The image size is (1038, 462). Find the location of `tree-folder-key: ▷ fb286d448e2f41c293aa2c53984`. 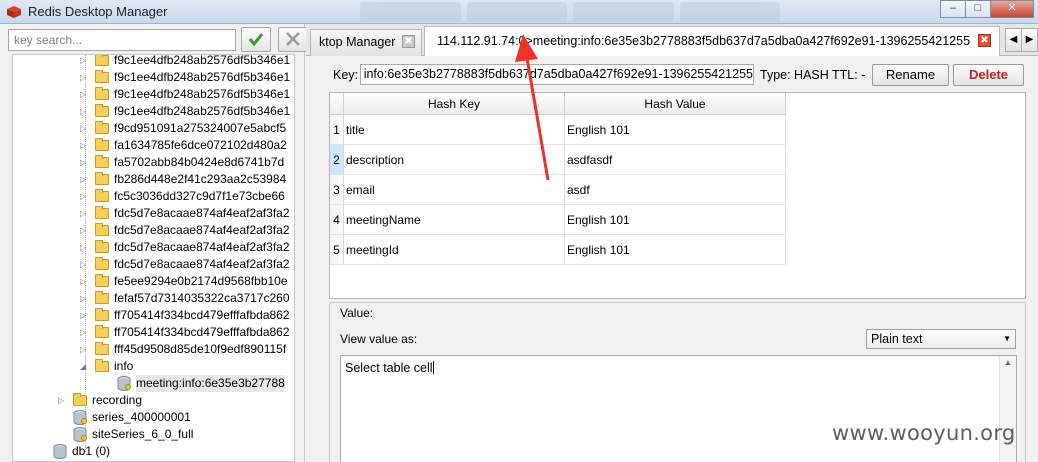

tree-folder-key: ▷ fb286d448e2f41c293aa2c53984 is located at coordinates (153, 179).